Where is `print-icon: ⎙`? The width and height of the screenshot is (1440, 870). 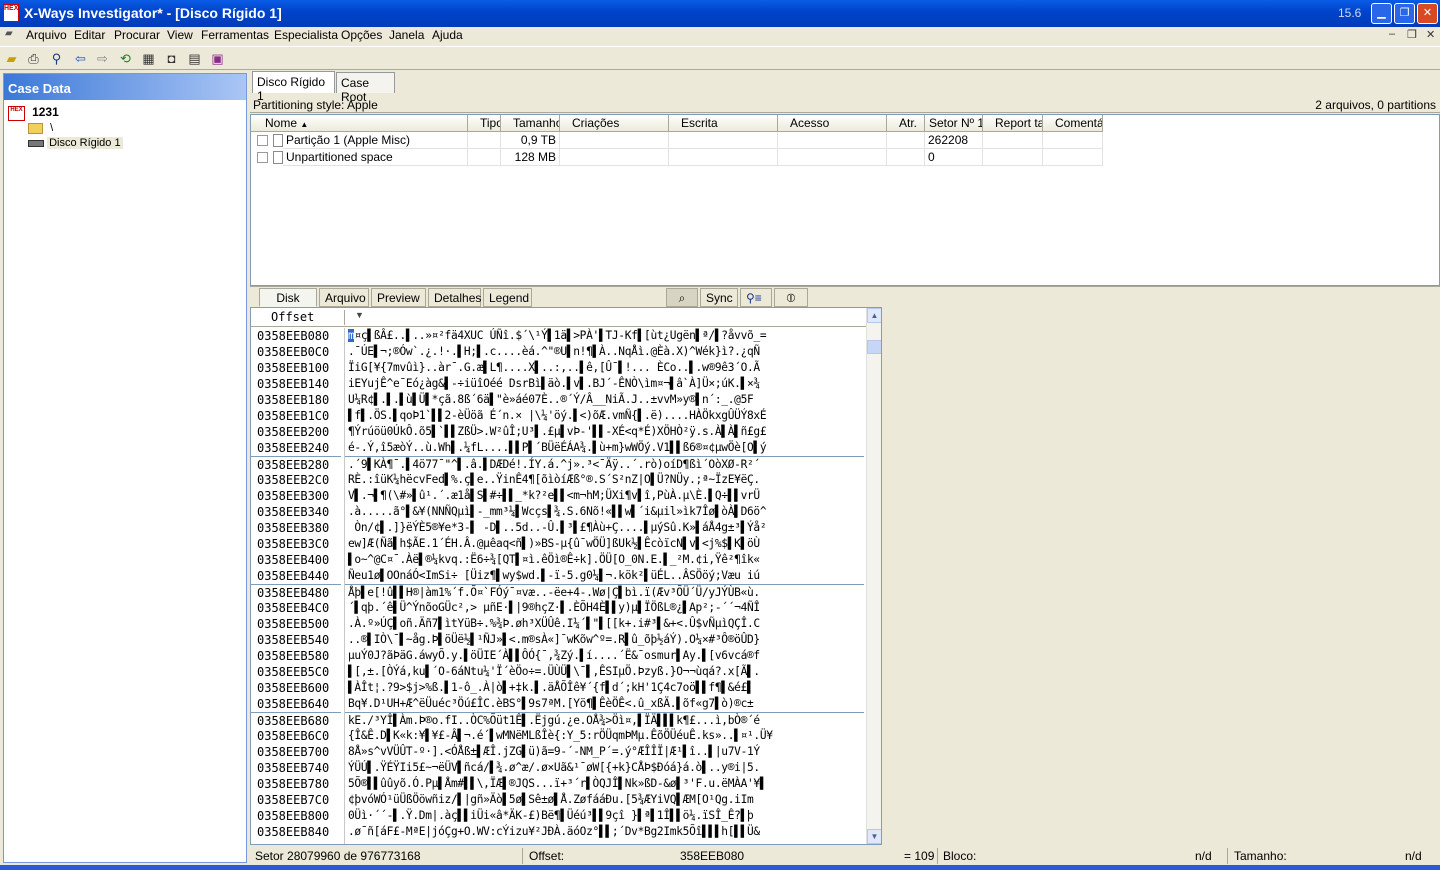 print-icon: ⎙ is located at coordinates (33, 58).